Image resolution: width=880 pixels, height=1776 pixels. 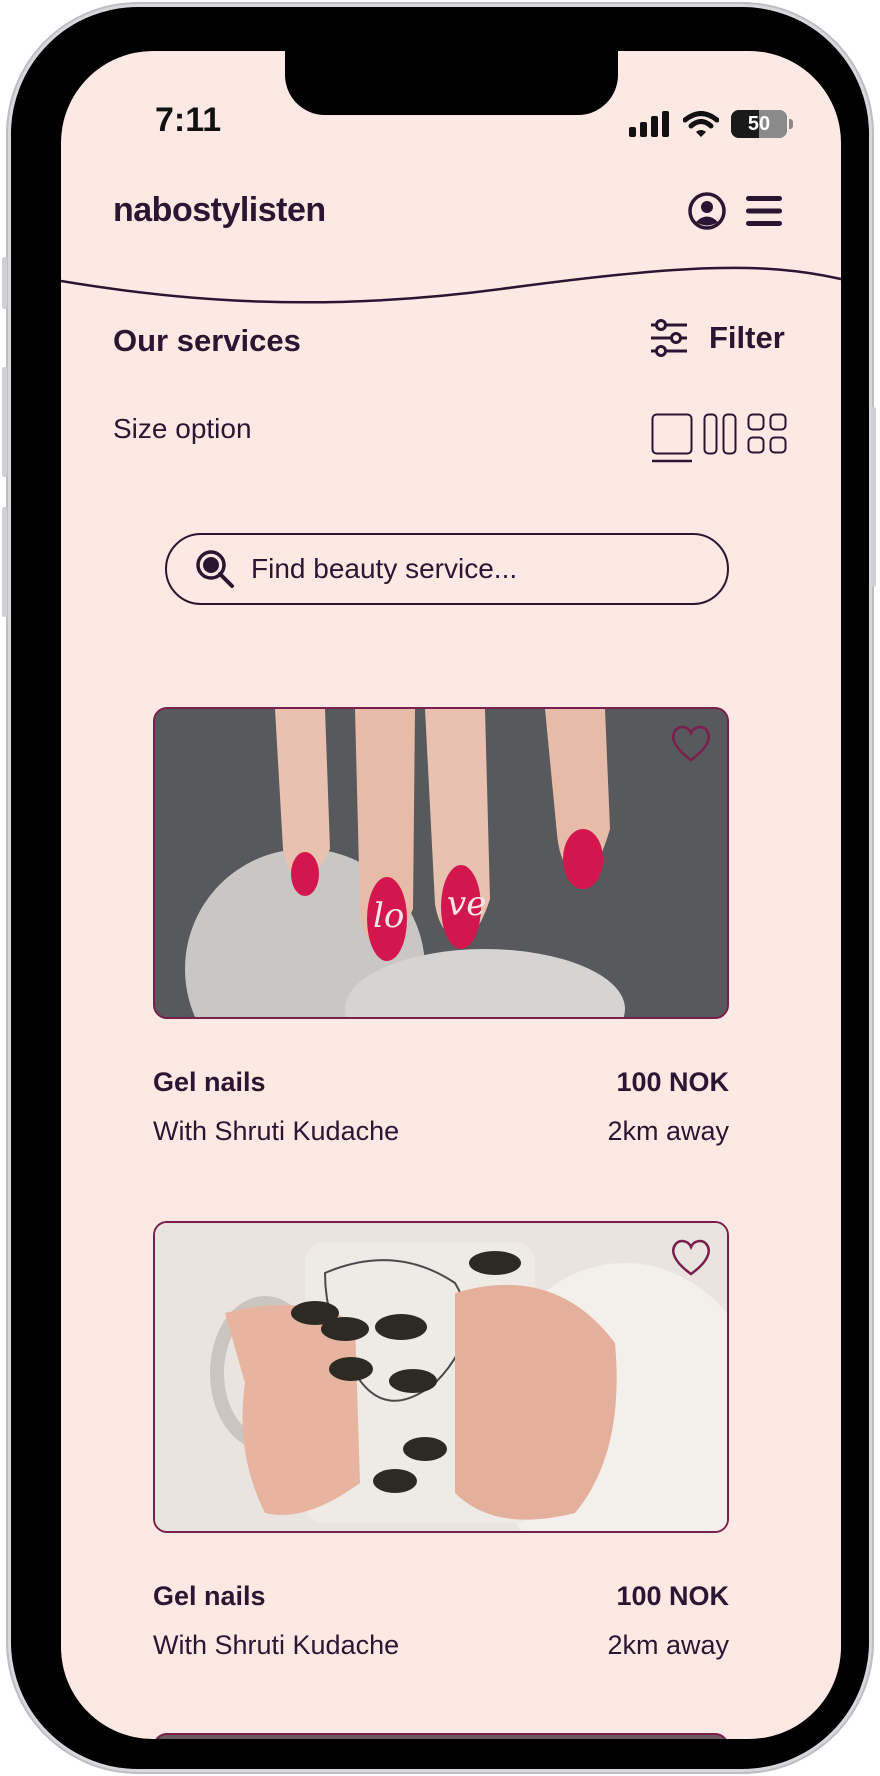 What do you see at coordinates (182, 428) in the screenshot?
I see `size-option-label: Size option` at bounding box center [182, 428].